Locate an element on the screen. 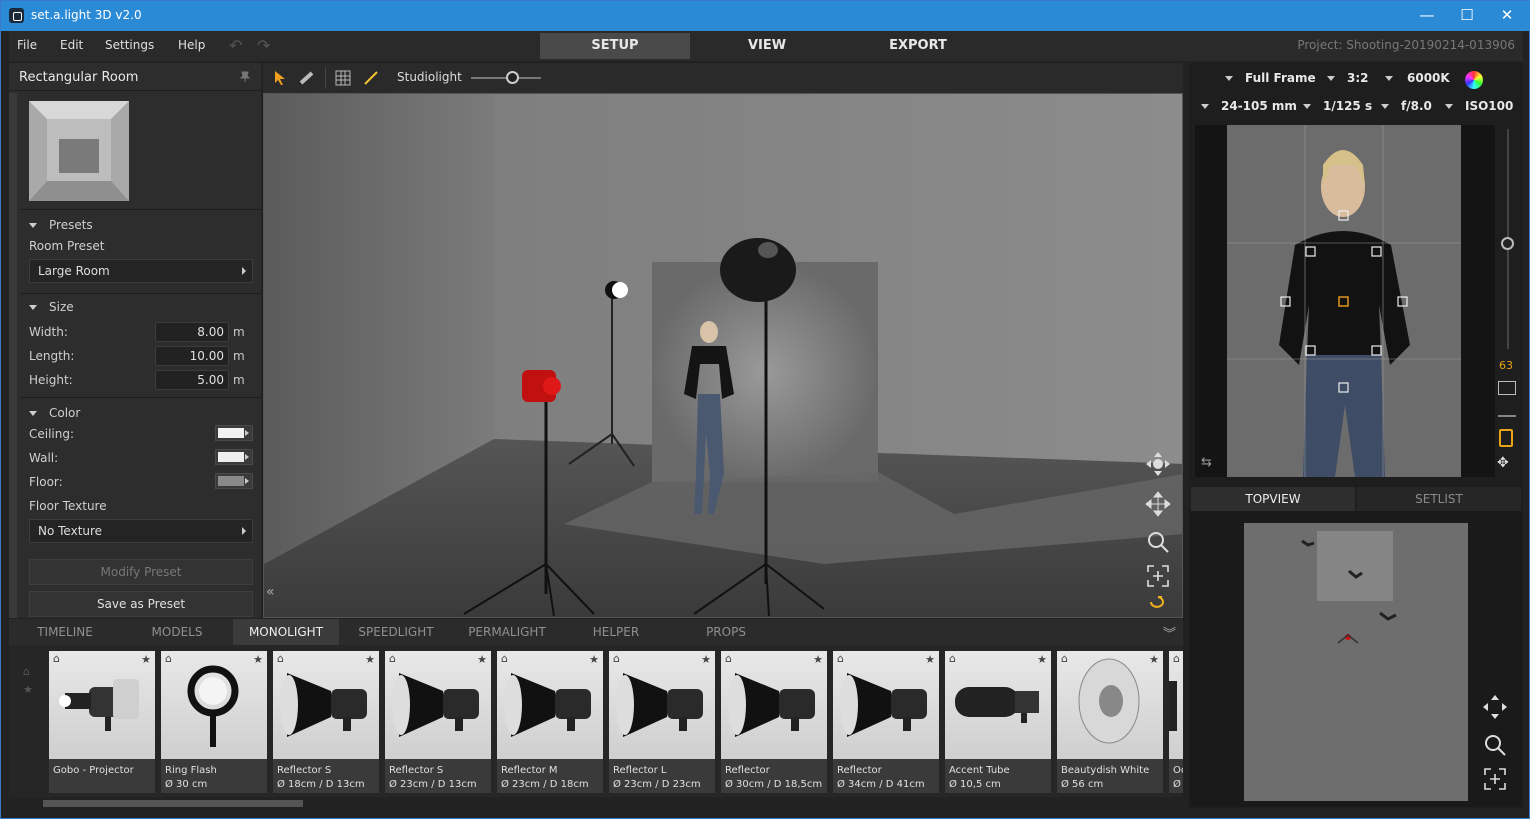  fit-view-icon is located at coordinates (1158, 576).